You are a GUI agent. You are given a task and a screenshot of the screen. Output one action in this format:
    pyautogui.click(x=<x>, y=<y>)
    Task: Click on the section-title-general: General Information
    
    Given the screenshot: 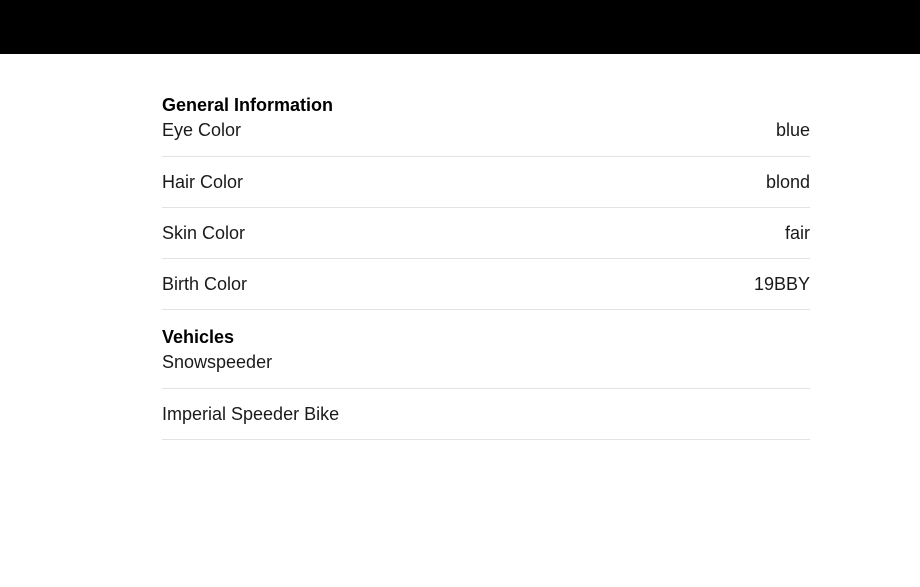 What is the action you would take?
    pyautogui.click(x=248, y=105)
    